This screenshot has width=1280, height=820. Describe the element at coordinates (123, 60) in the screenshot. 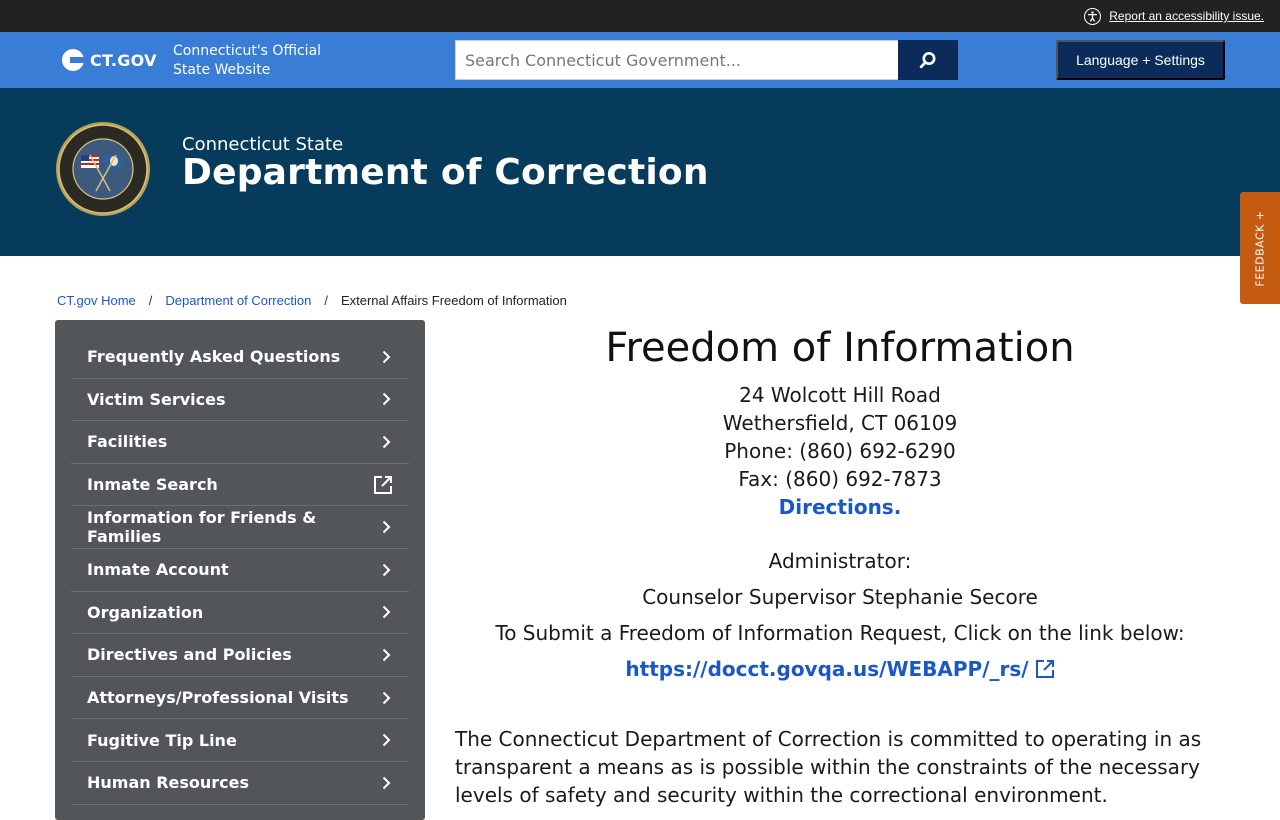

I see `ctgov-logo-text: CT.GOV` at that location.